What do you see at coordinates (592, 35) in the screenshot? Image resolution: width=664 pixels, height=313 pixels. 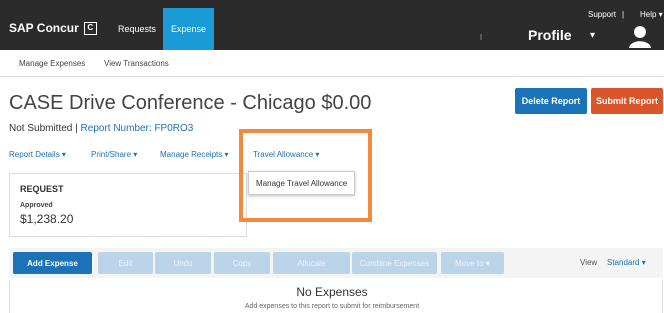 I see `chevron-down-icon: ▾` at bounding box center [592, 35].